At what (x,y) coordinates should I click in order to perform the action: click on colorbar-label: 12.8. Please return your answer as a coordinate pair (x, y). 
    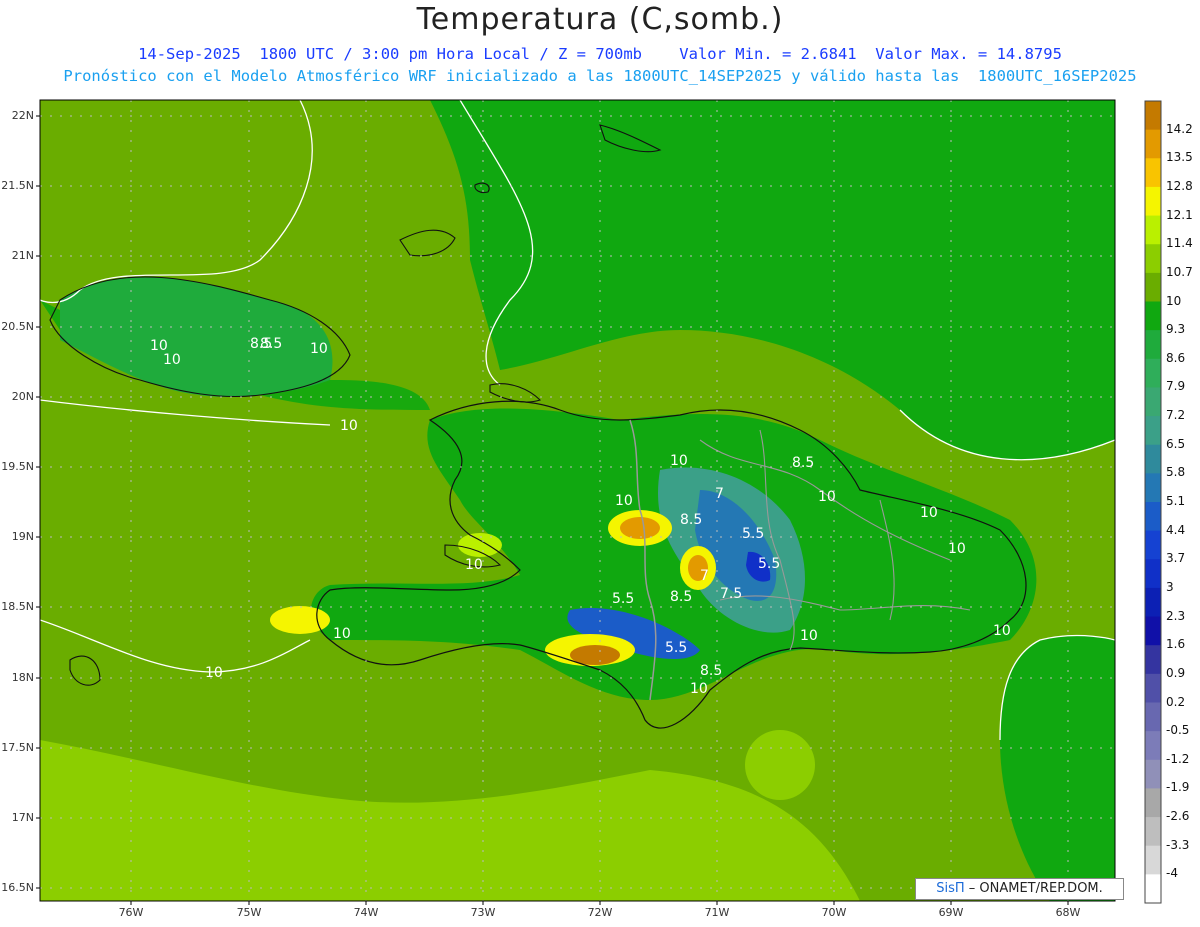
    Looking at the image, I should click on (1179, 185).